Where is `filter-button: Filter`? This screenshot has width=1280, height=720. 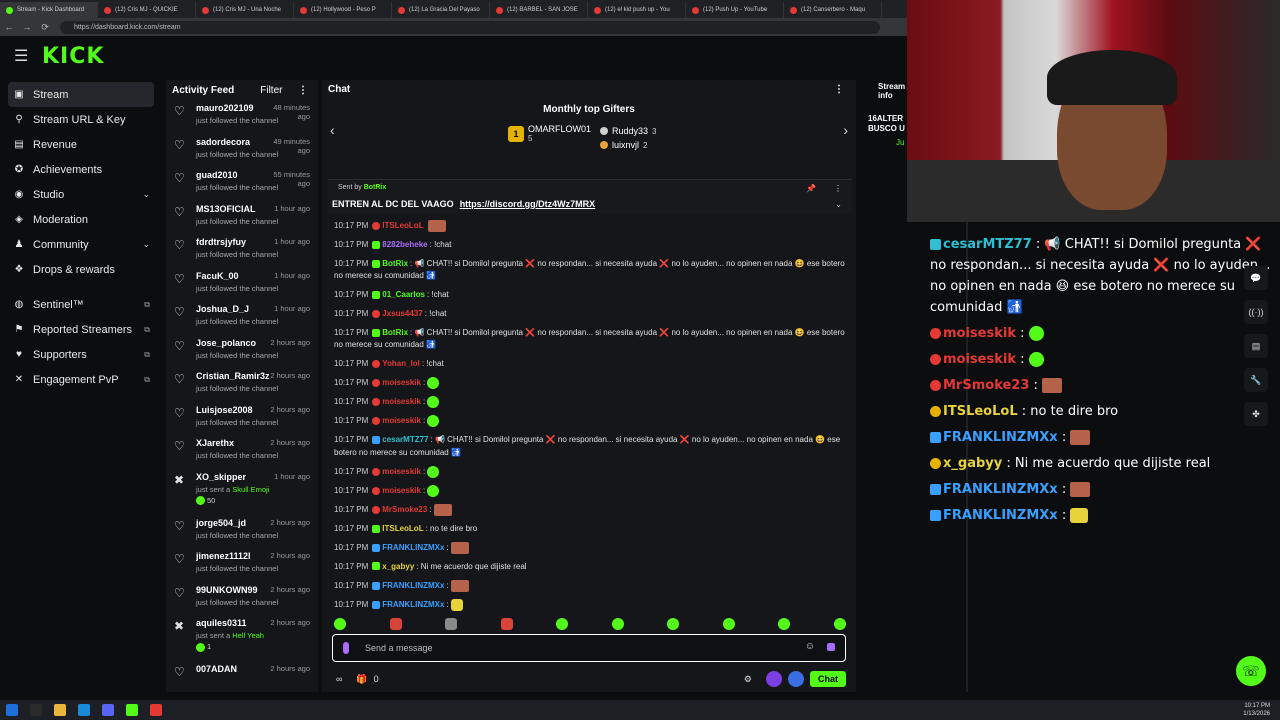
filter-button: Filter is located at coordinates (271, 90).